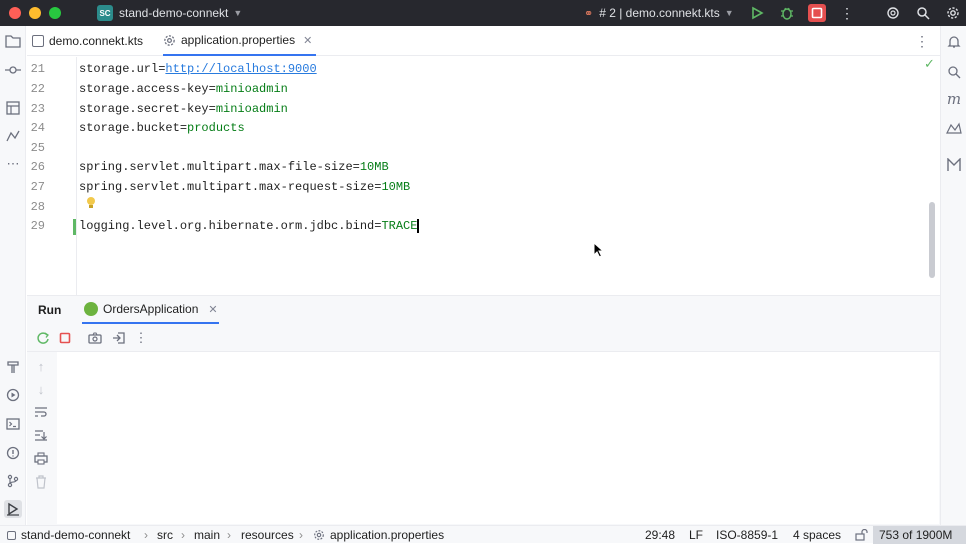 Image resolution: width=966 pixels, height=544 pixels. Describe the element at coordinates (15, 13) in the screenshot. I see `close-window-button` at that location.